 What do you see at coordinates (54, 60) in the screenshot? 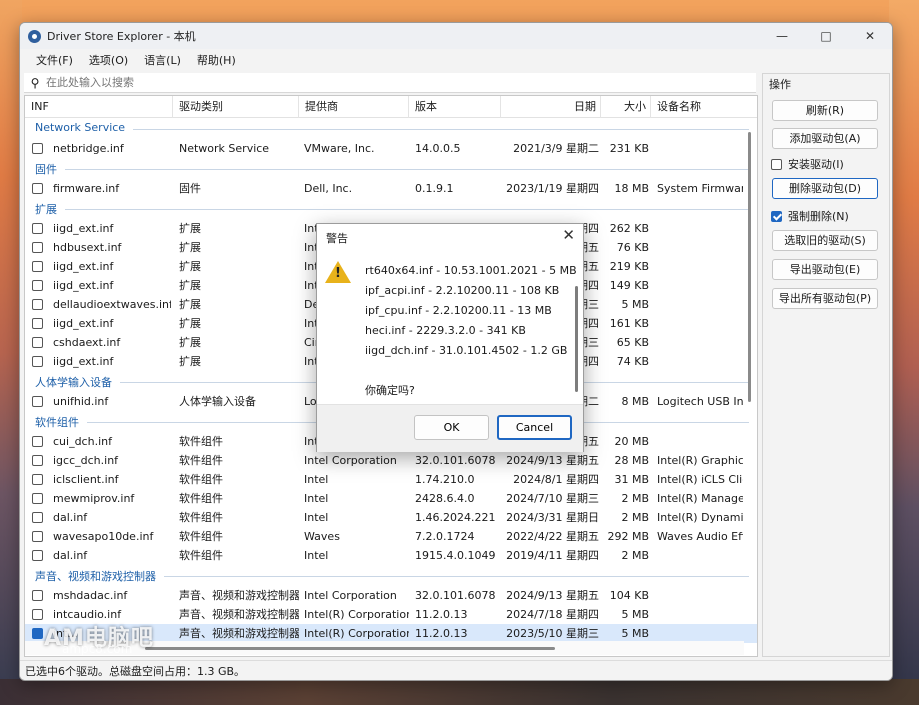
I see `menu-file: 文件(F)` at bounding box center [54, 60].